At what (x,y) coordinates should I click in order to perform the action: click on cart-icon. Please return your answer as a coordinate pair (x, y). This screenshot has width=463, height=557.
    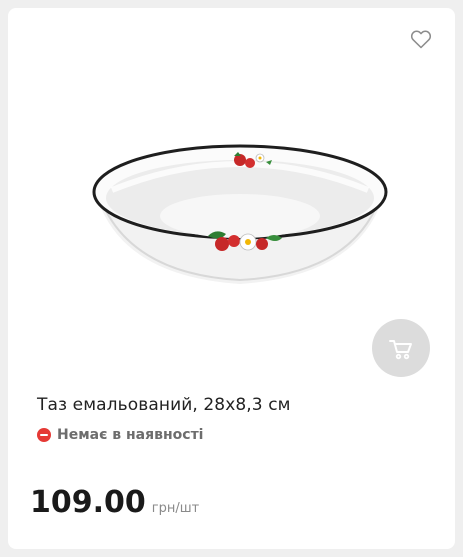
    Looking at the image, I should click on (400, 350).